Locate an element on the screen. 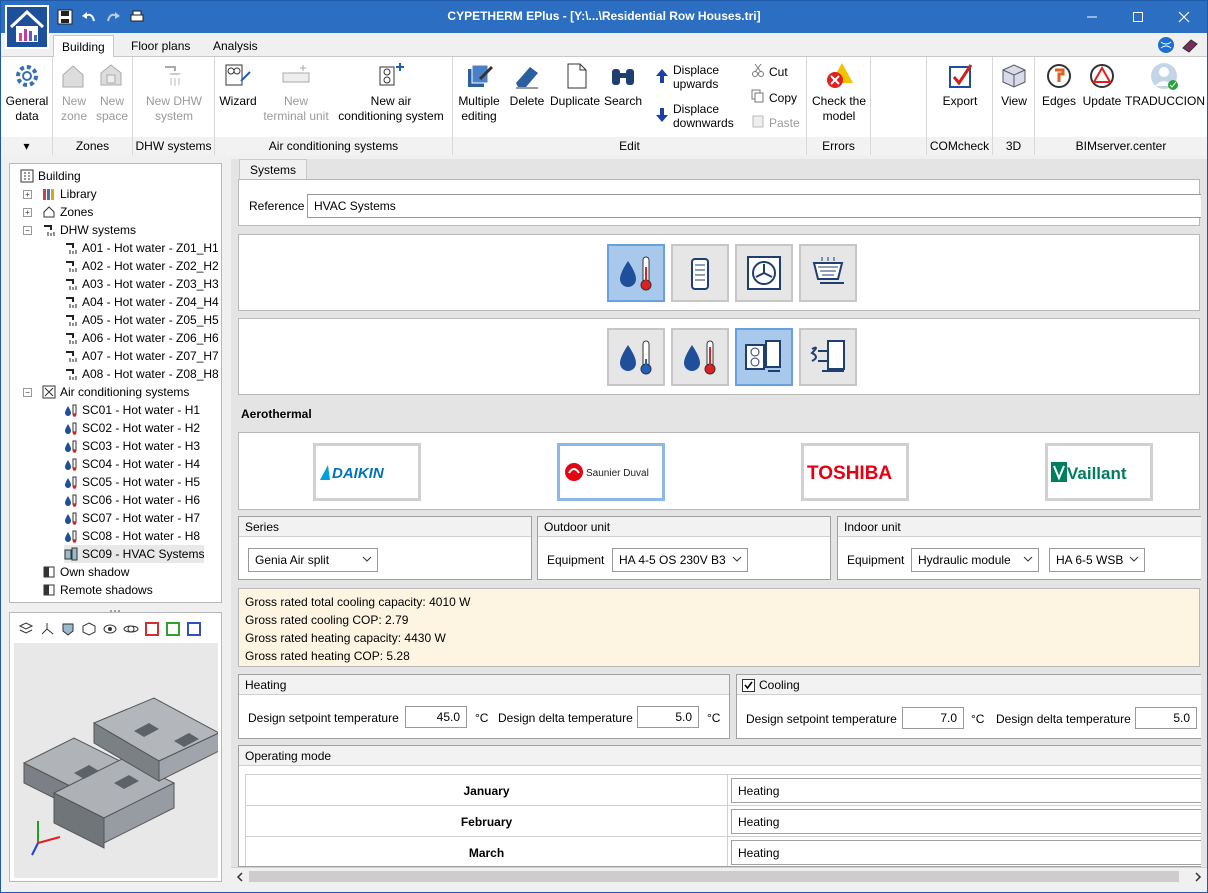  cooling-setpoint-input: 7.0 is located at coordinates (933, 718).